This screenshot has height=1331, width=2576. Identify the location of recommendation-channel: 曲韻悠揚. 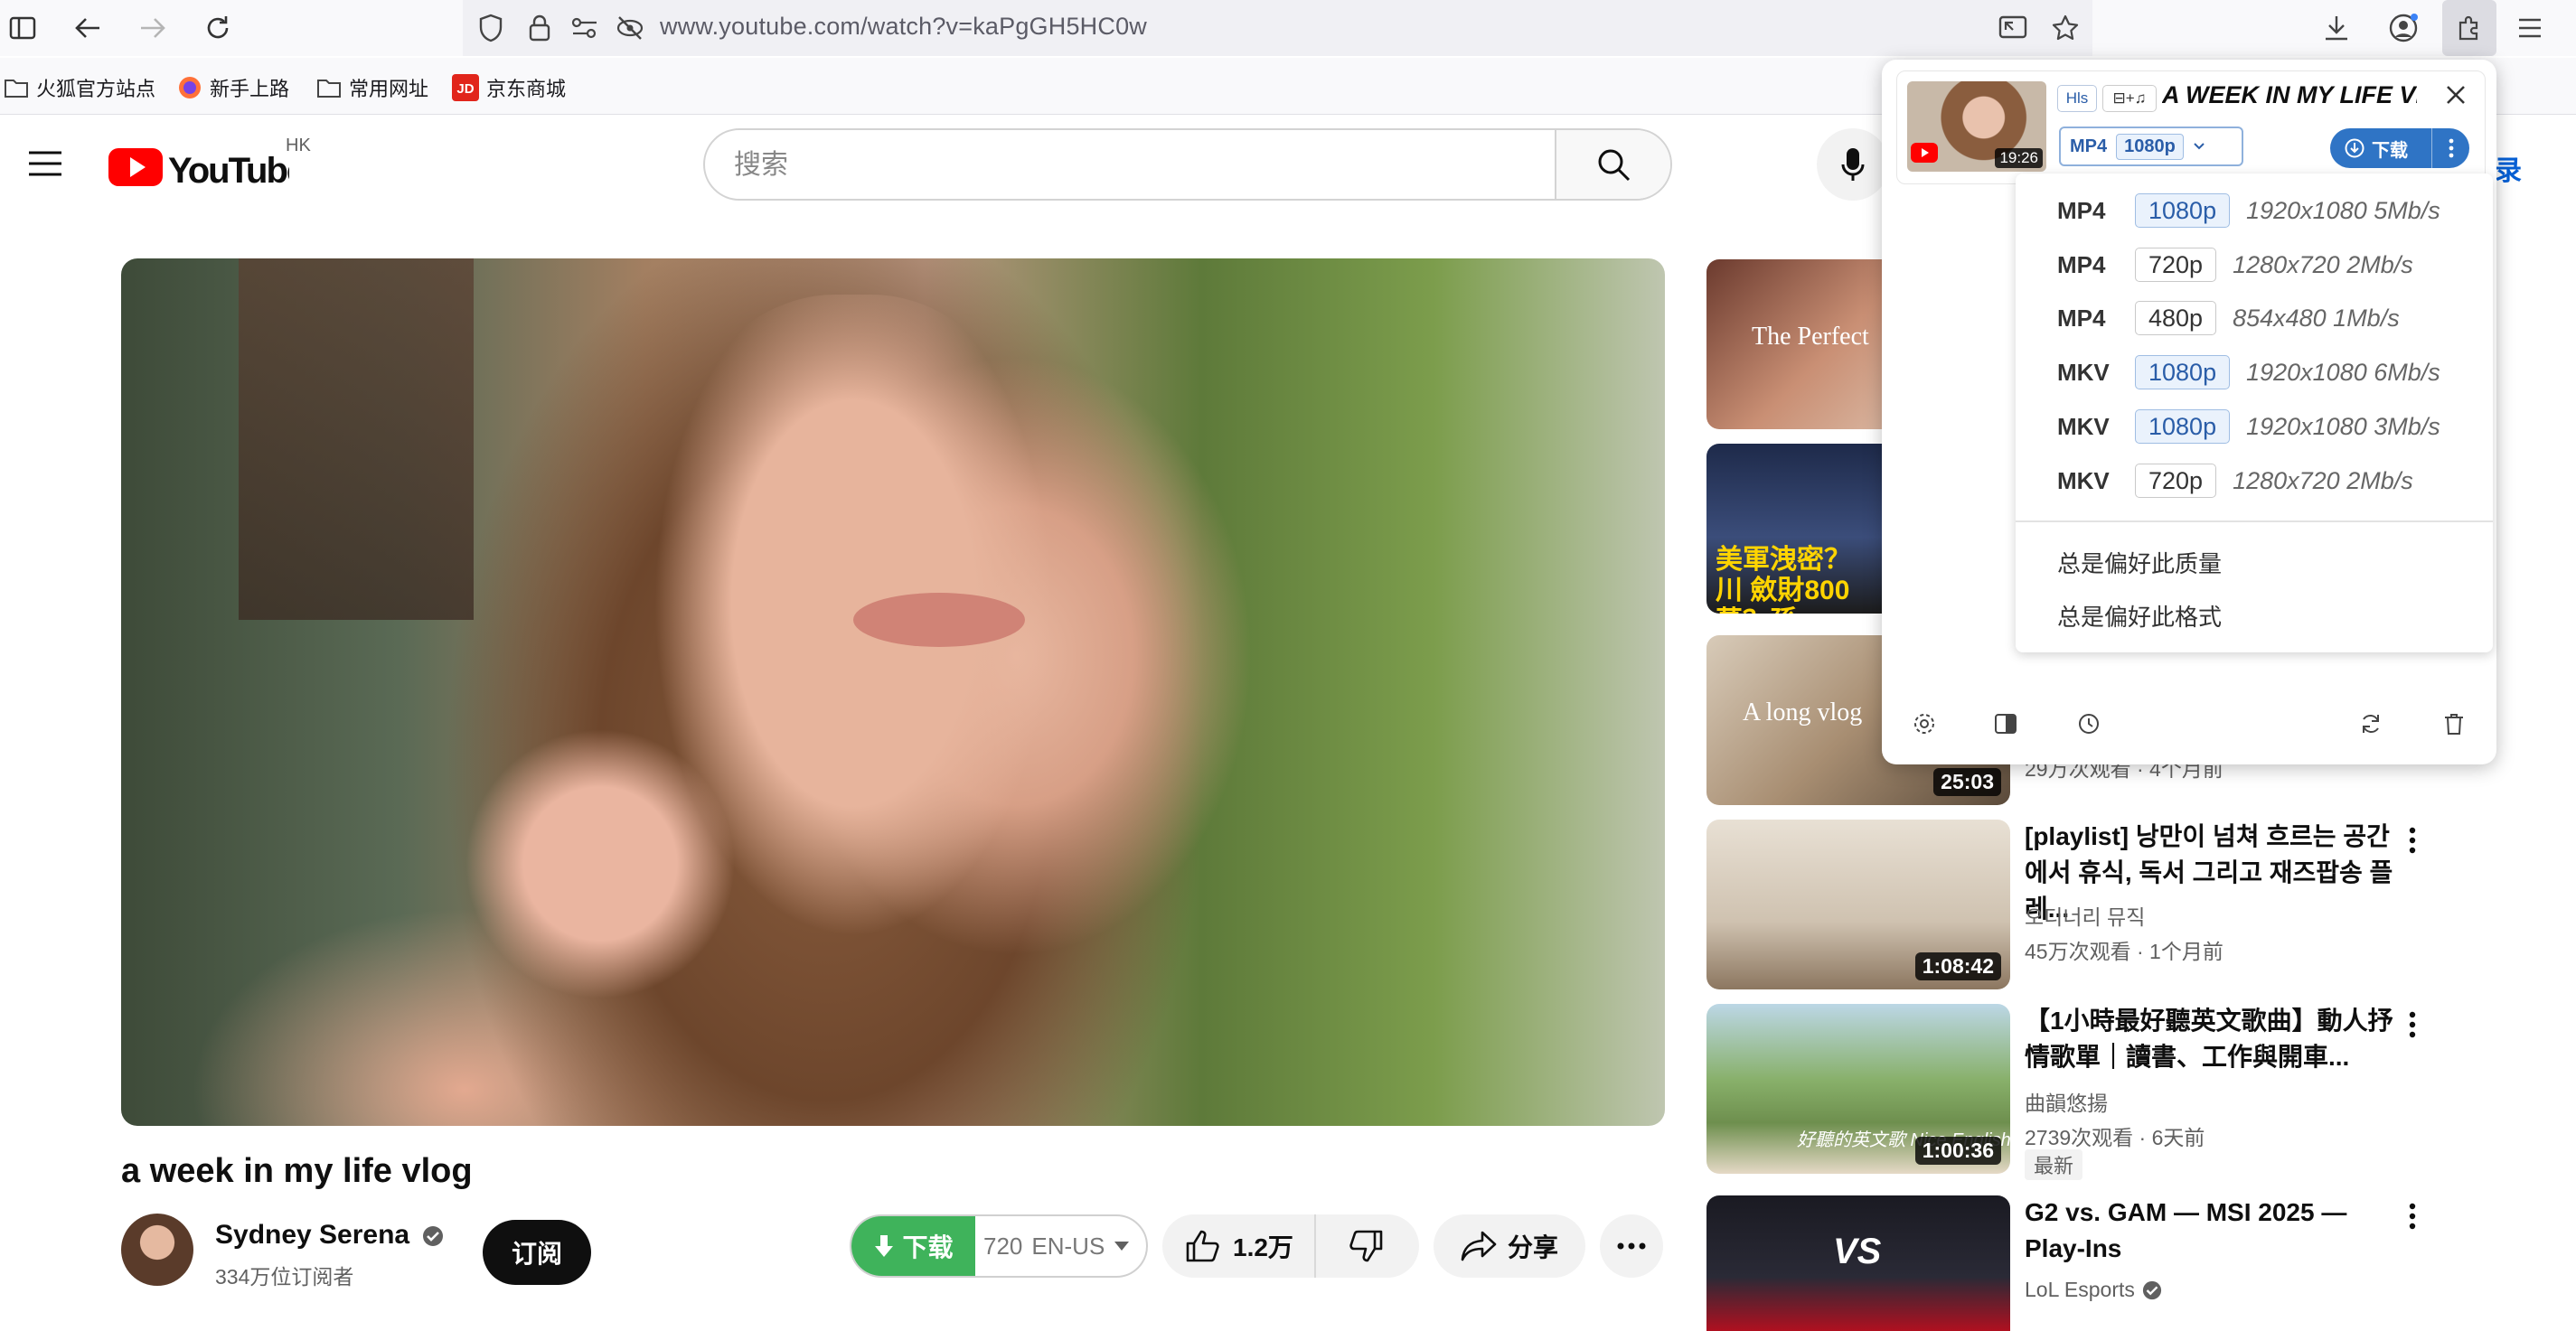
(2067, 1101).